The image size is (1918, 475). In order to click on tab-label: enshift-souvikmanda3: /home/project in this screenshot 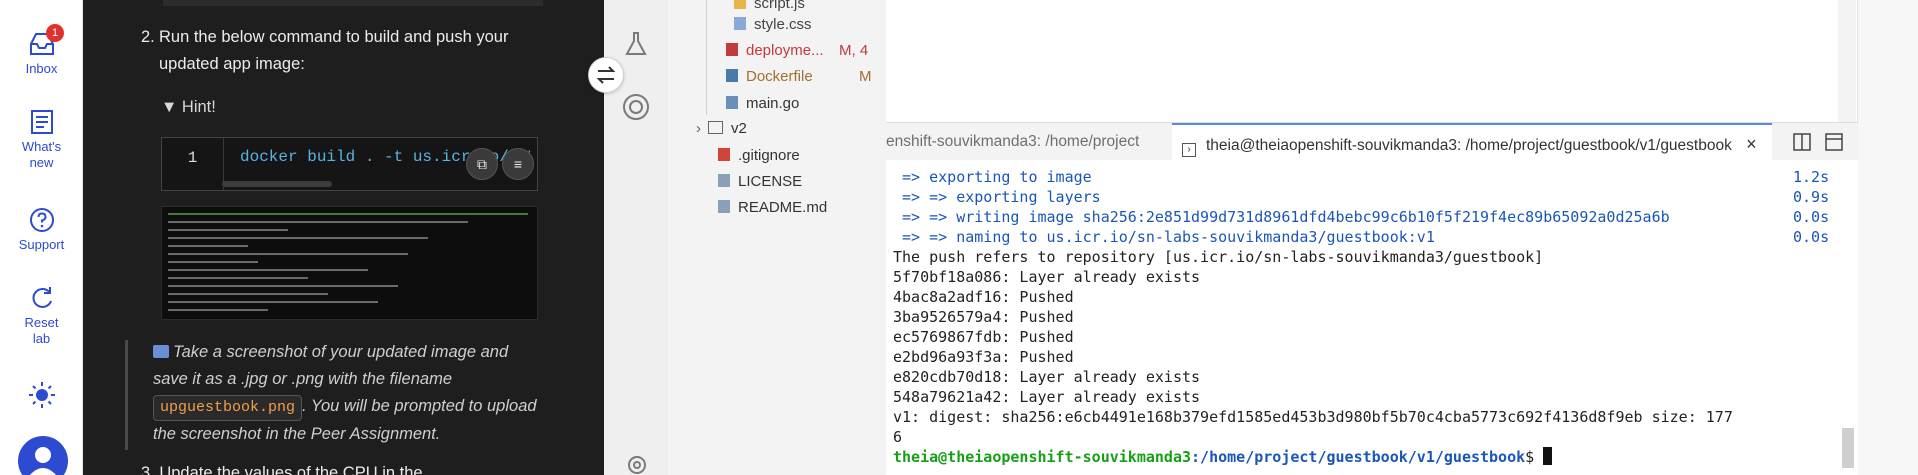, I will do `click(1013, 141)`.